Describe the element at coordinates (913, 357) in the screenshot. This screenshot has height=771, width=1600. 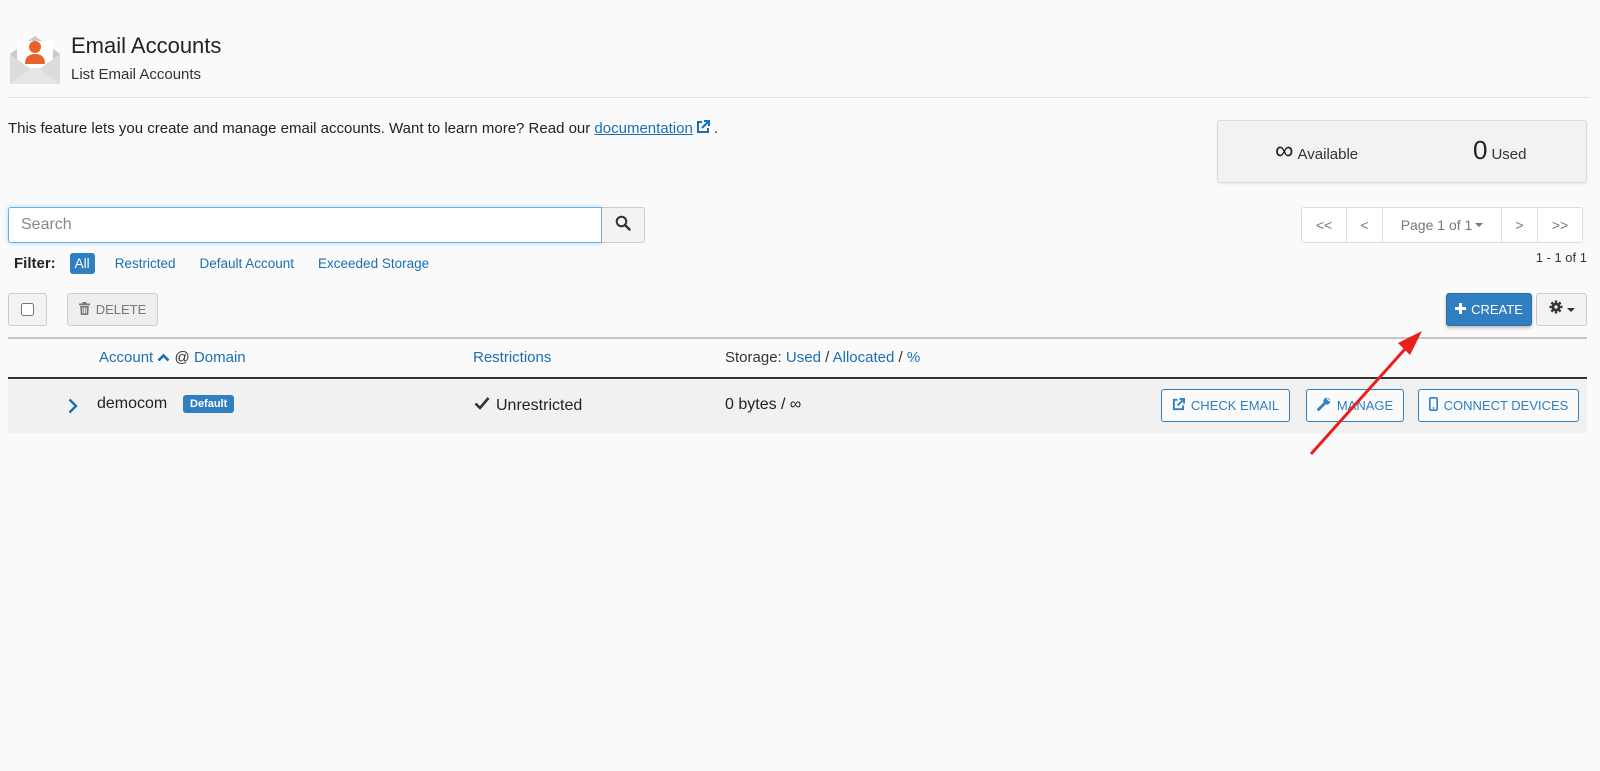
I see `sort-percent-link: %` at that location.